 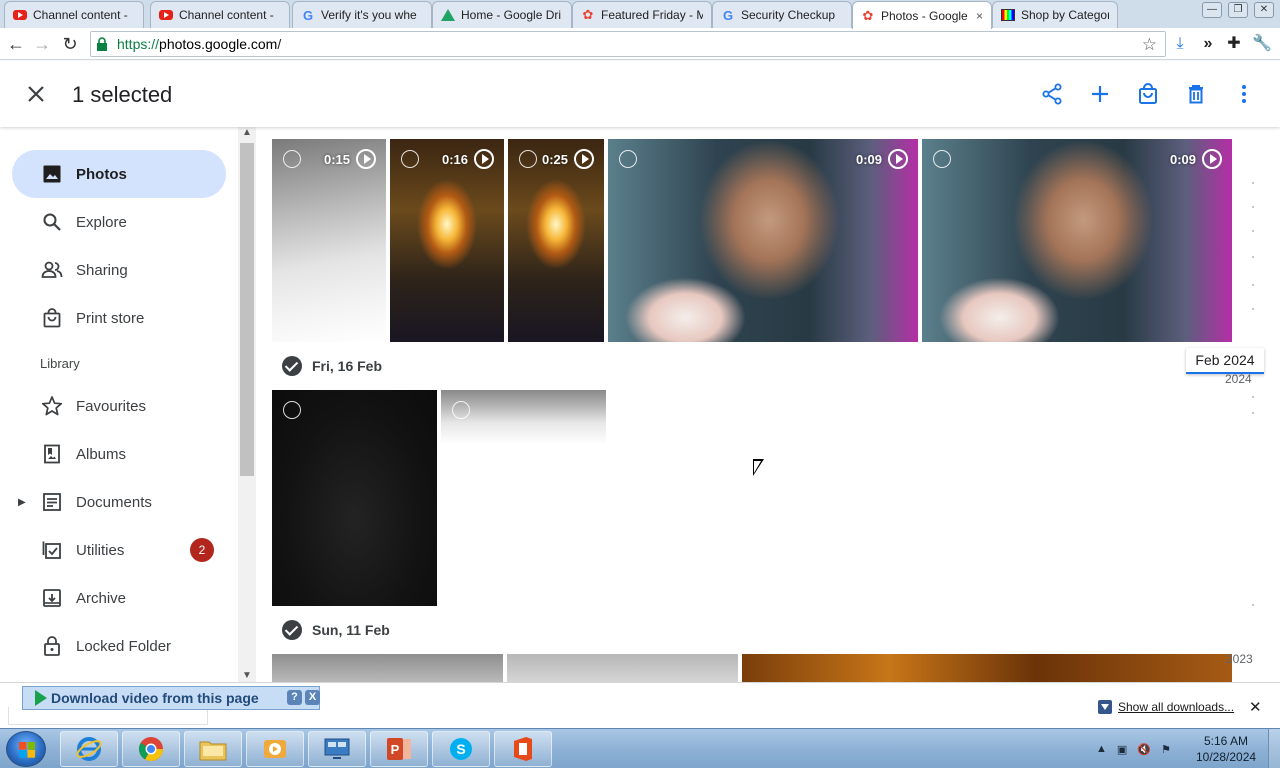 I want to click on office-icon, so click(x=523, y=749).